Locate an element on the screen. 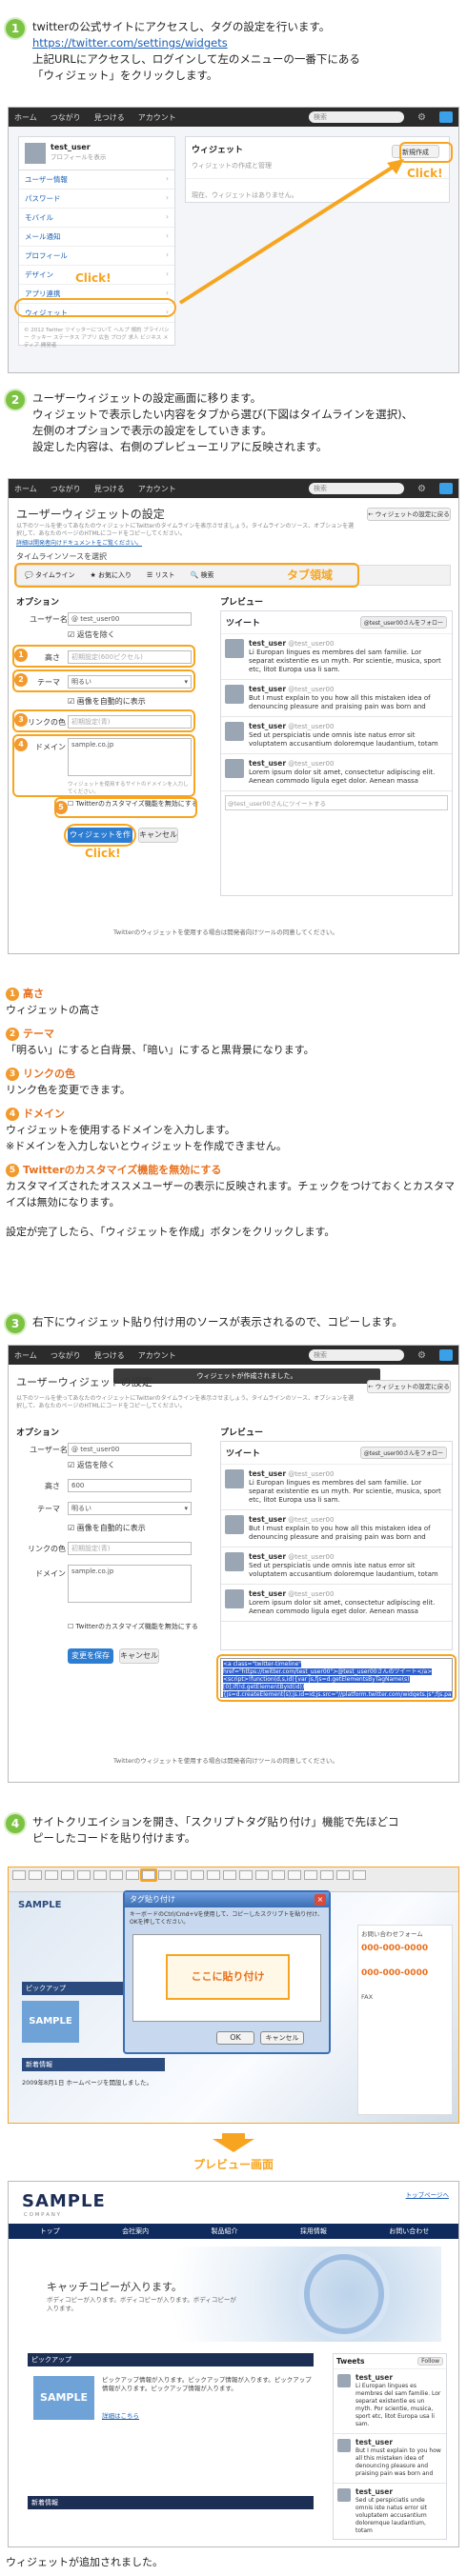  paste-area: ここに貼り付け is located at coordinates (226, 1978).